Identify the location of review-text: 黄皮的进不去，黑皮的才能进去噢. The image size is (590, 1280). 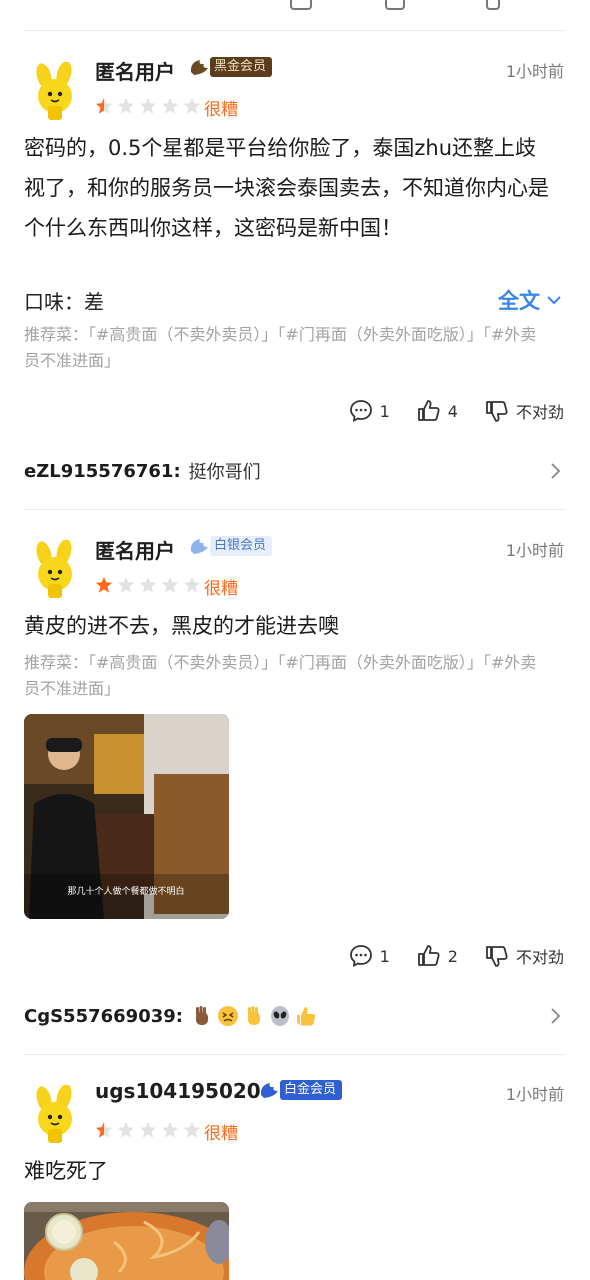
(181, 626).